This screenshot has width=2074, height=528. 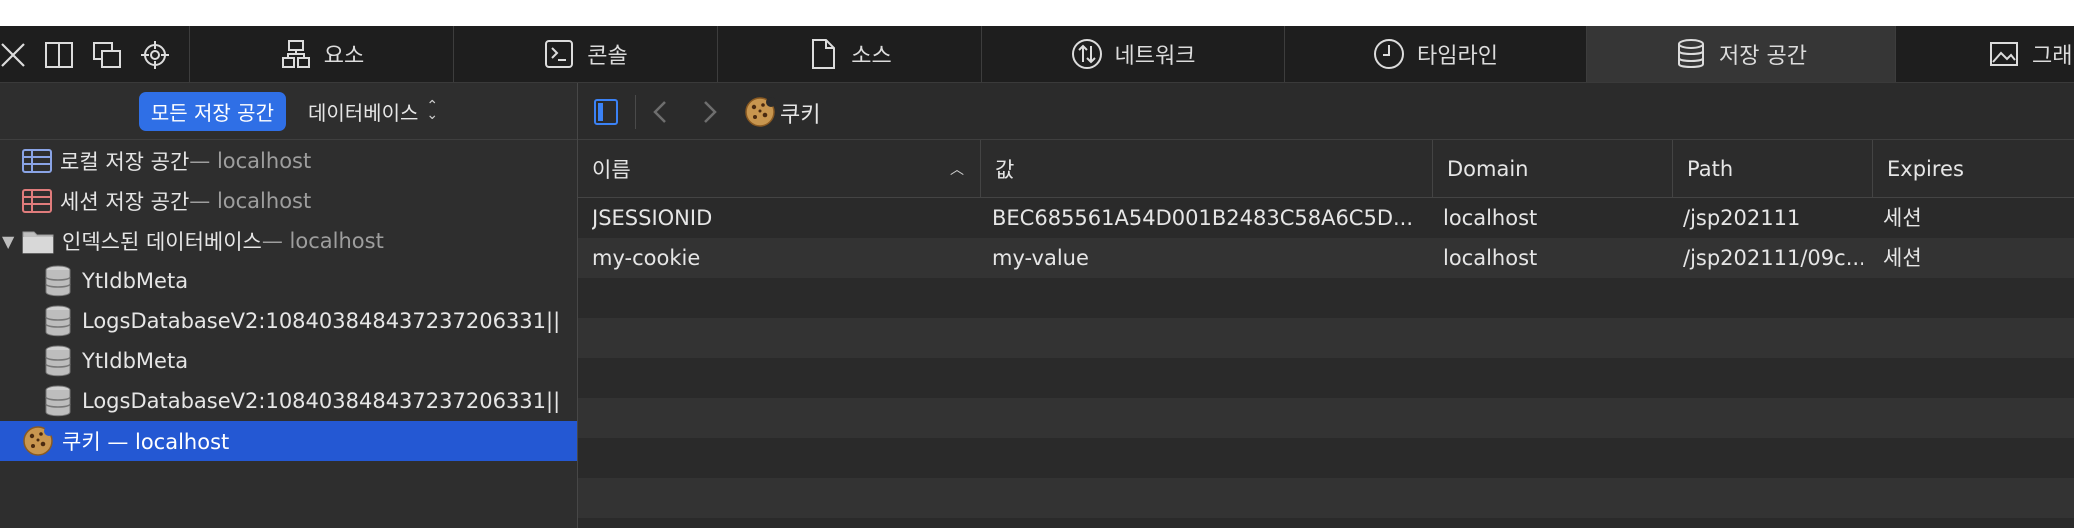 What do you see at coordinates (710, 112) in the screenshot?
I see `forward-chevron-icon` at bounding box center [710, 112].